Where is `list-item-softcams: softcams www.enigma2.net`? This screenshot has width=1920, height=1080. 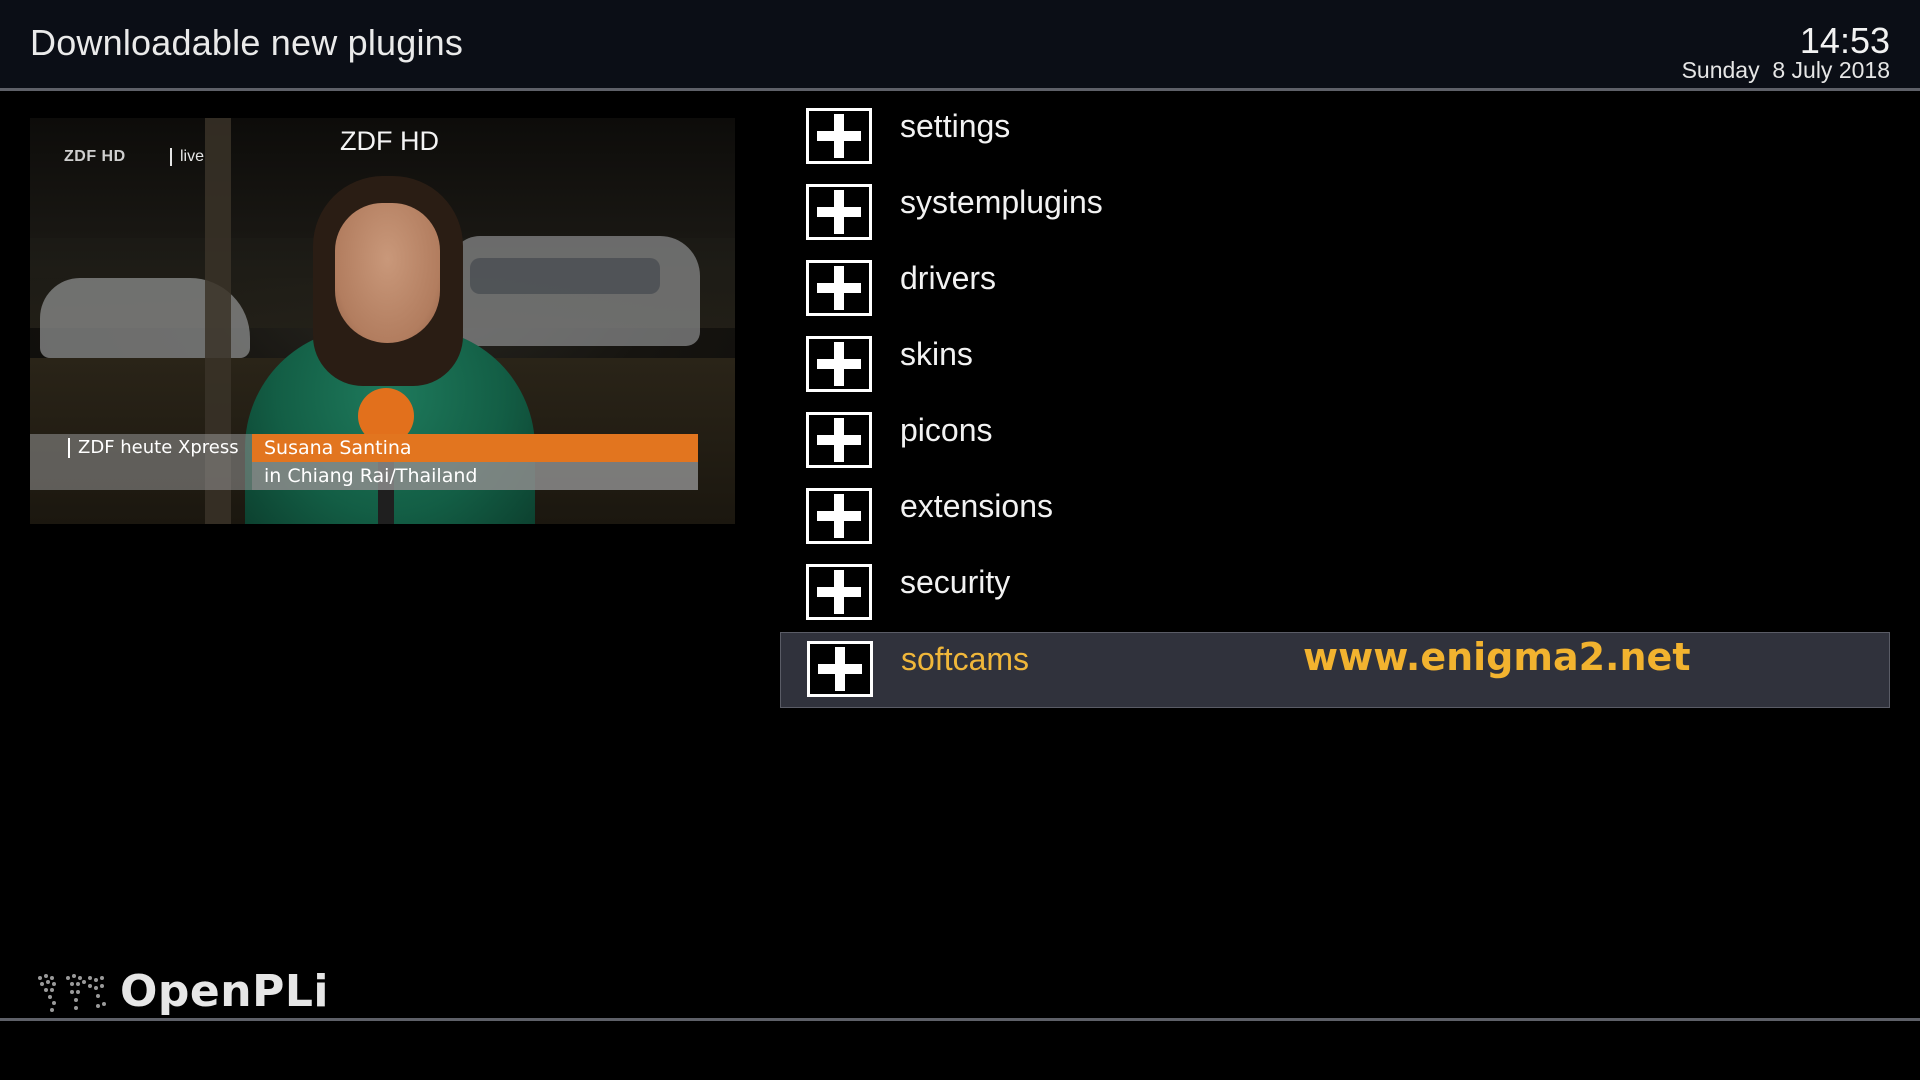 list-item-softcams: softcams www.enigma2.net is located at coordinates (1335, 670).